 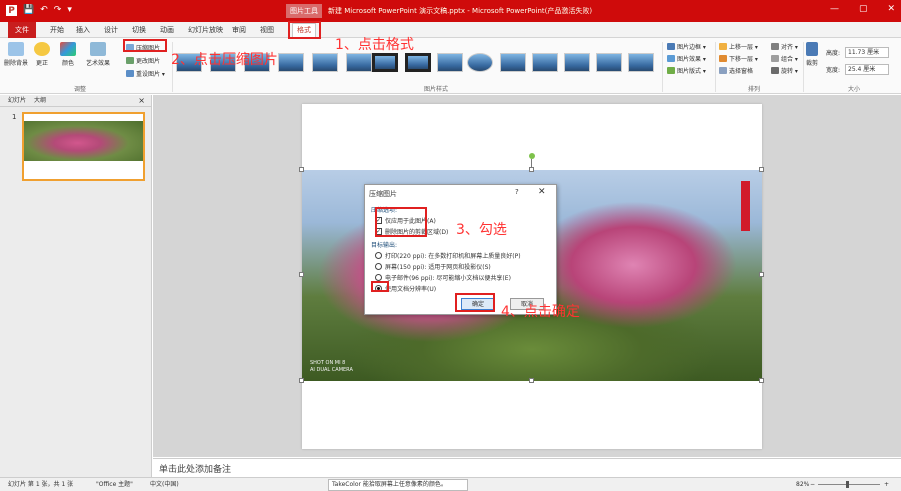 I want to click on width-input: 25.4 厘米, so click(x=867, y=69).